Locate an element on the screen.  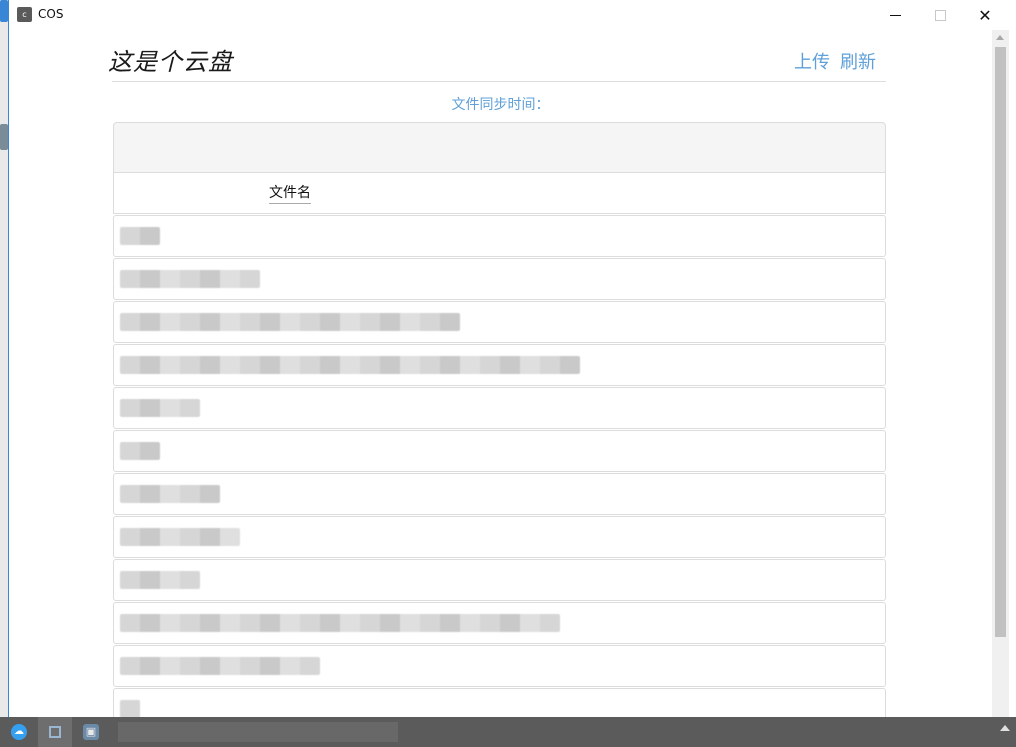
maximize-button is located at coordinates (940, 15).